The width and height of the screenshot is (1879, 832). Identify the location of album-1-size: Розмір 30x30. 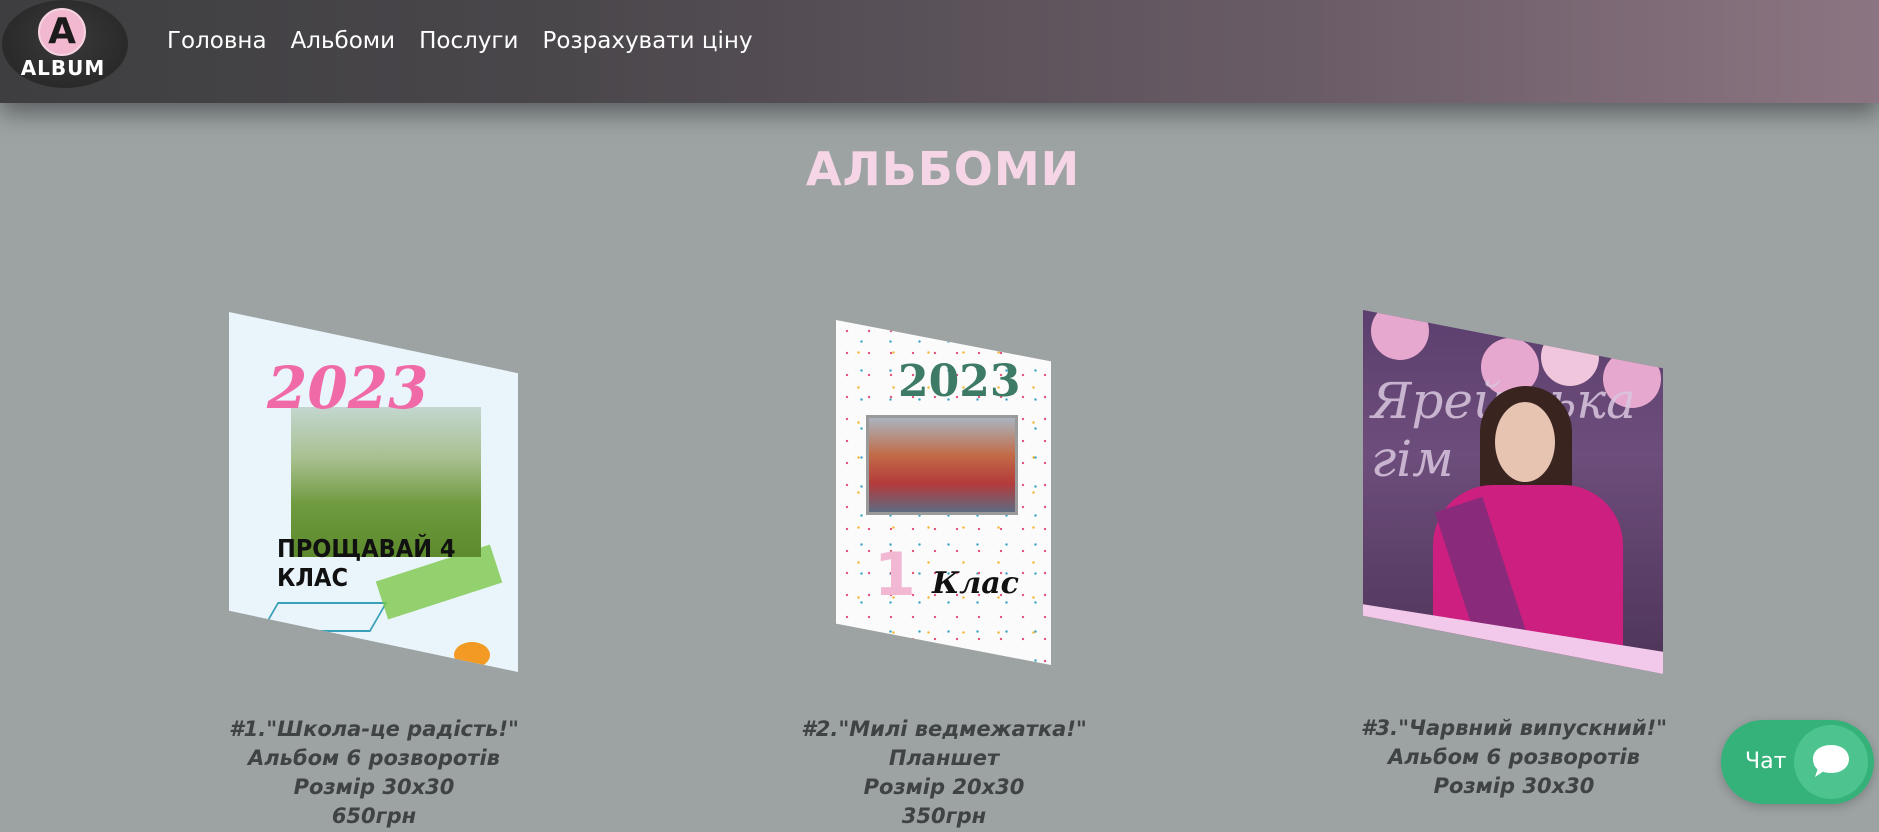
(374, 787).